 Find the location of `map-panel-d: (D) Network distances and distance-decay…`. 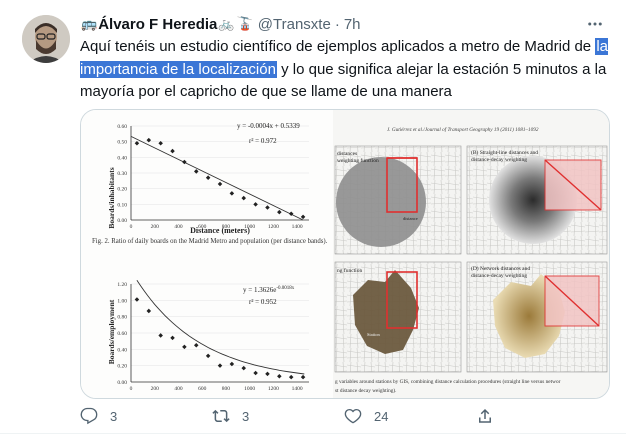

map-panel-d: (D) Network distances and distance-decay… is located at coordinates (537, 317).